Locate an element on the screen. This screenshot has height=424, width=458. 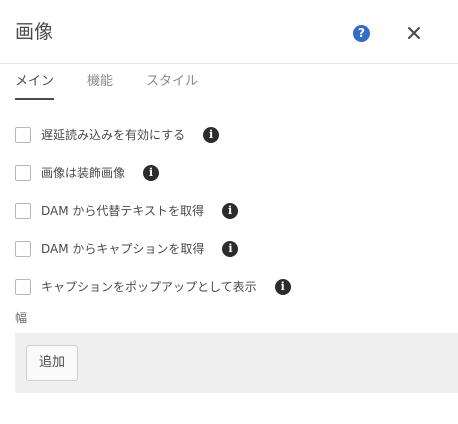
decorative-image-label: 画像は装飾画像 is located at coordinates (83, 173).